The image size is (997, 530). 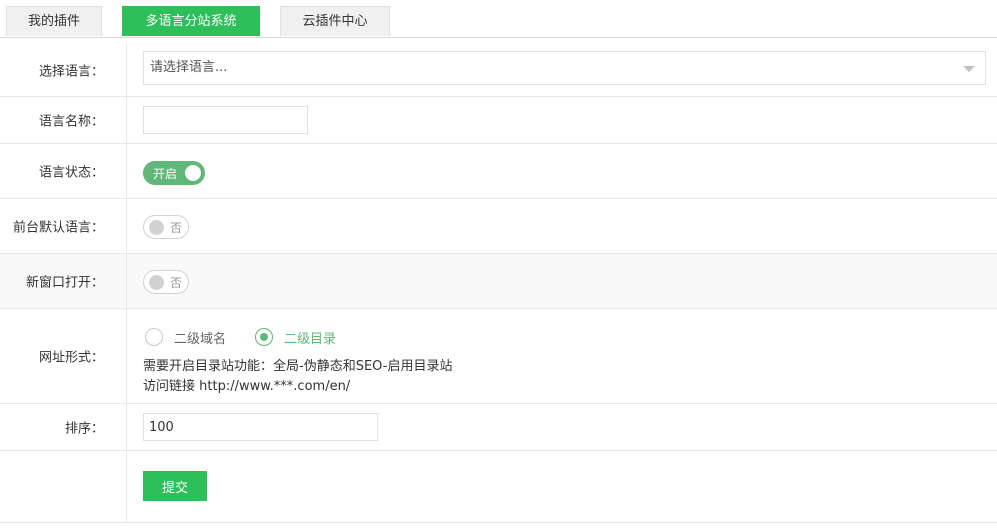 I want to click on form-row-sort: 排序：, so click(x=498, y=427).